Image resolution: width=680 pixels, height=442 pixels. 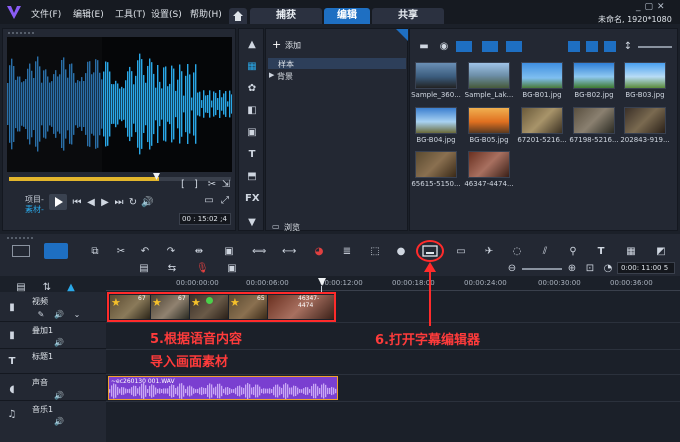 What do you see at coordinates (489, 120) in the screenshot?
I see `thumb-bg-b05` at bounding box center [489, 120].